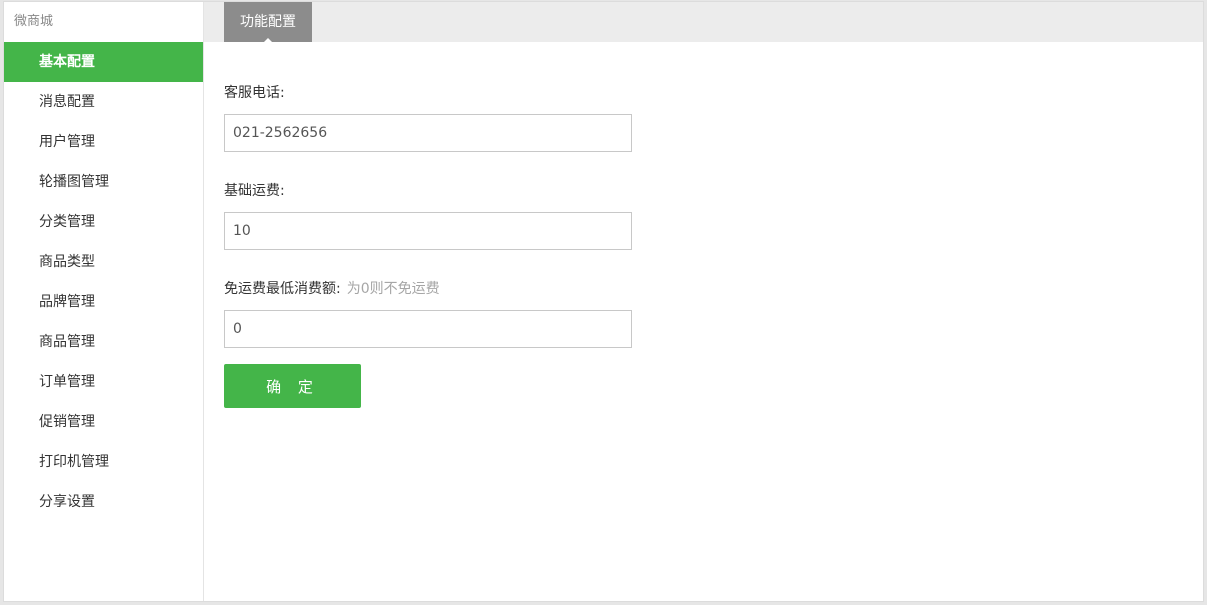 The image size is (1207, 605). What do you see at coordinates (103, 102) in the screenshot?
I see `sidebar-item-message-config: 消息配置` at bounding box center [103, 102].